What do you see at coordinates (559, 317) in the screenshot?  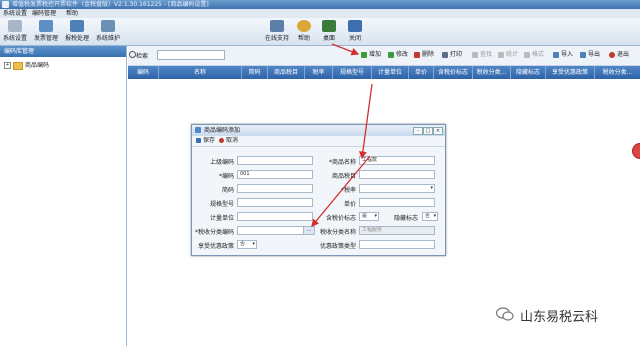 I see `watermark-text: 山东易税云科` at bounding box center [559, 317].